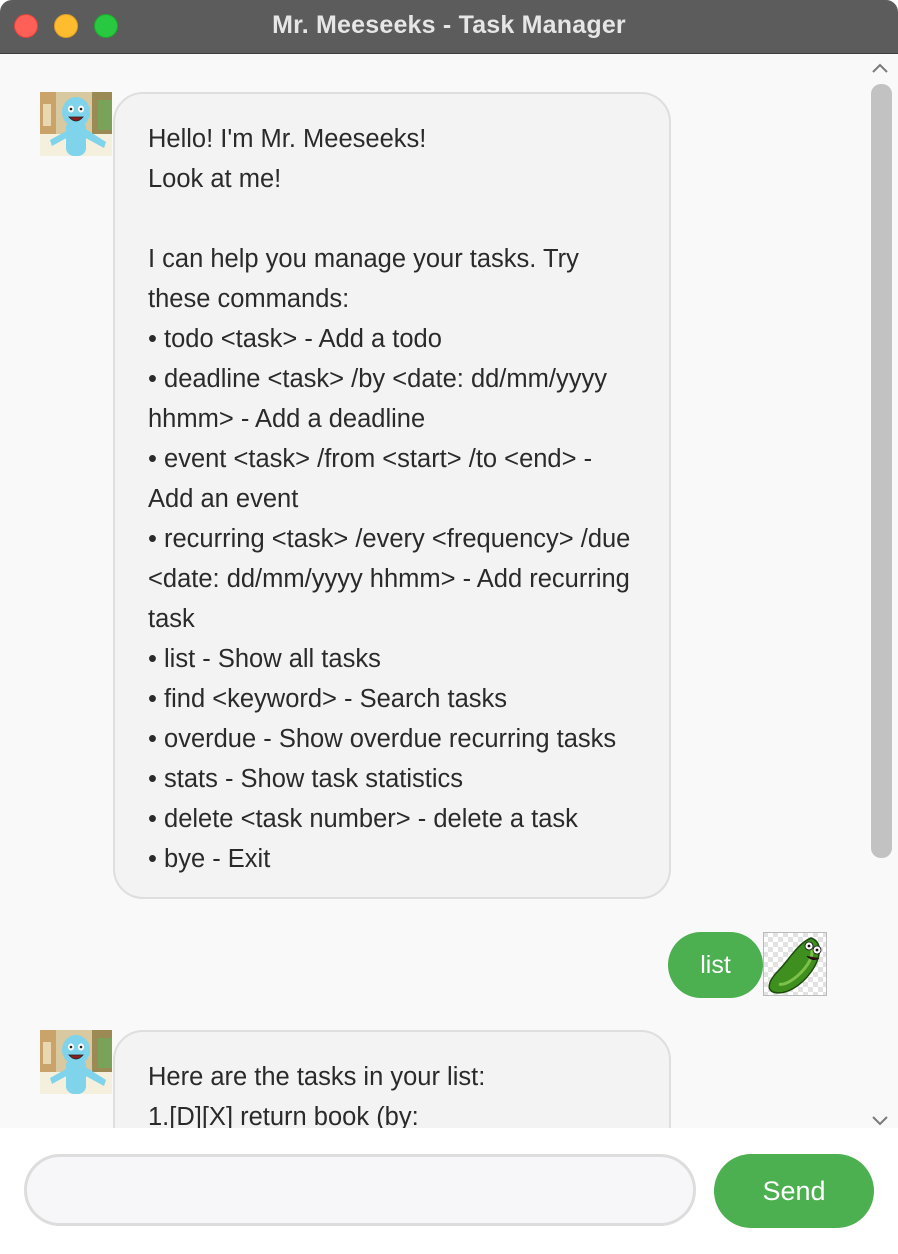 The height and width of the screenshot is (1254, 898). I want to click on window-title: Mr. Meeseeks - Task Manager, so click(449, 25).